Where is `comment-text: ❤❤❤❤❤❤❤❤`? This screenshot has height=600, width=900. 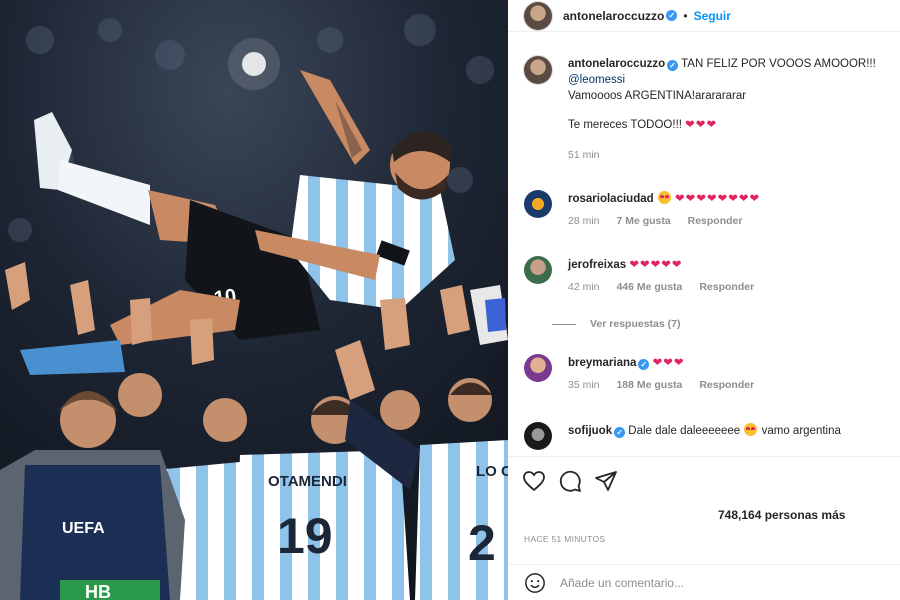
comment-text: ❤❤❤❤❤❤❤❤ is located at coordinates (718, 199).